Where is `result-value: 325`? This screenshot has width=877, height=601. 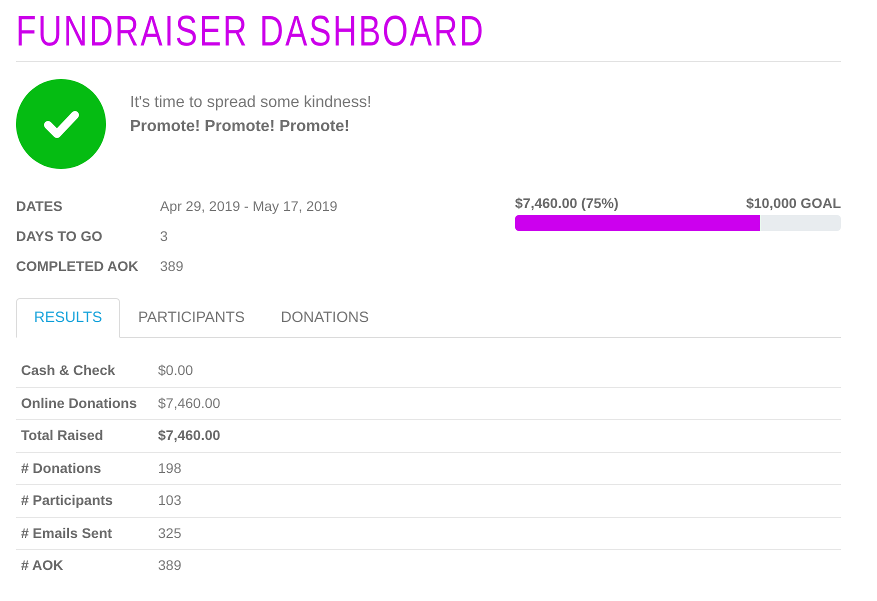 result-value: 325 is located at coordinates (170, 533).